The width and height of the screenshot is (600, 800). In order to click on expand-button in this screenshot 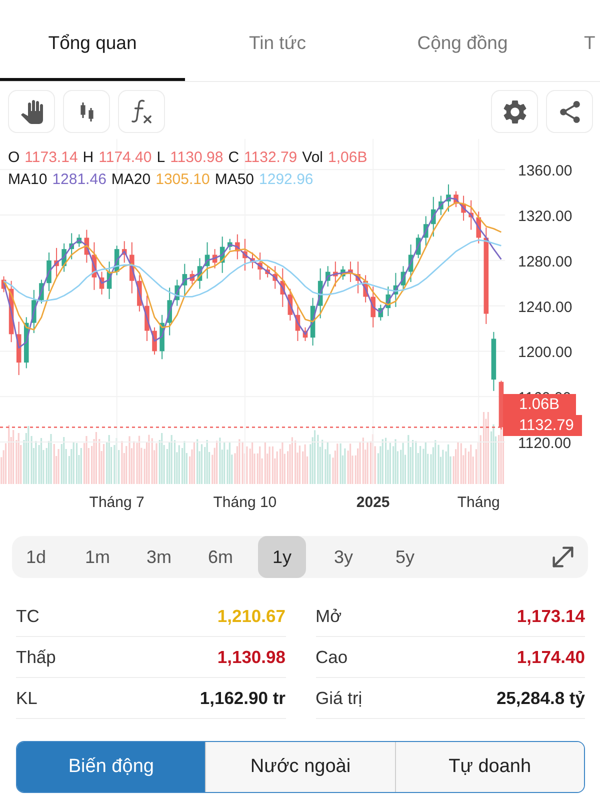, I will do `click(563, 557)`.